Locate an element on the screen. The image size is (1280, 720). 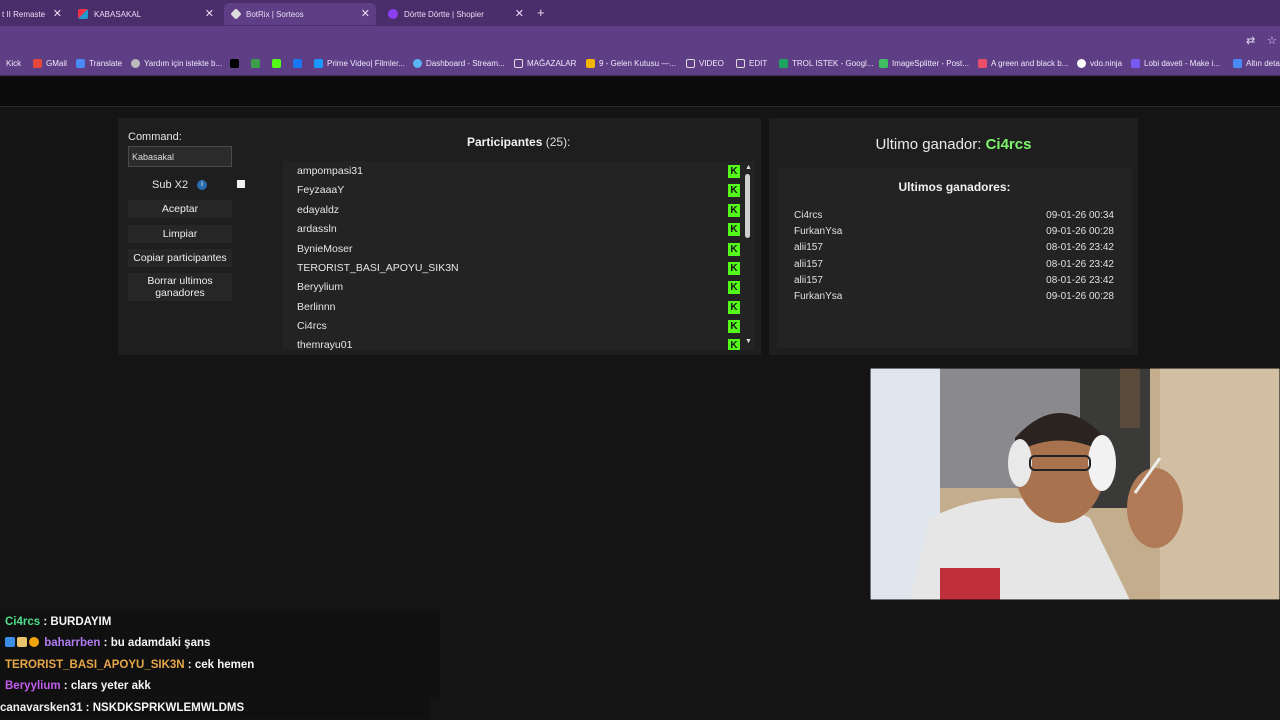
list-item: ardassln K is located at coordinates (518, 229).